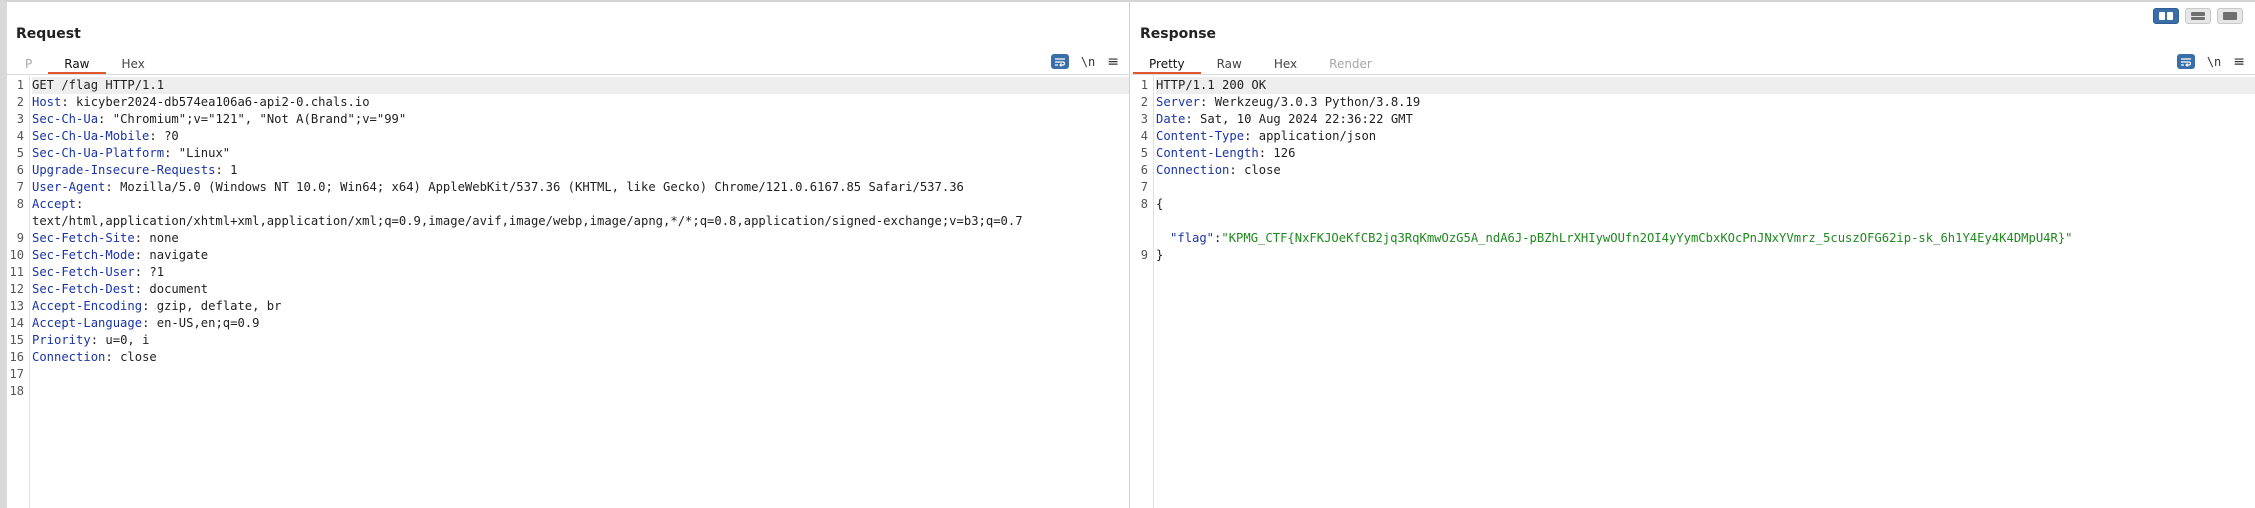 The height and width of the screenshot is (508, 2255). I want to click on header-name: User-Agent, so click(69, 187).